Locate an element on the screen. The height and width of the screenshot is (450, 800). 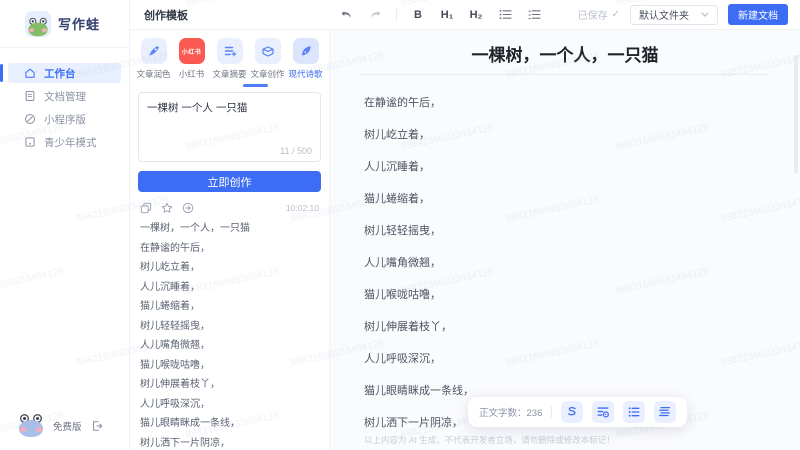
frog-logo-icon is located at coordinates (38, 23).